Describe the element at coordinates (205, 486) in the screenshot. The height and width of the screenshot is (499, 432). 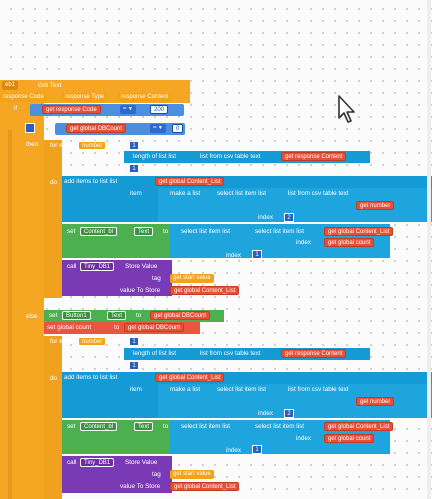
I see `get-content-list-else-3: get global Content_List` at that location.